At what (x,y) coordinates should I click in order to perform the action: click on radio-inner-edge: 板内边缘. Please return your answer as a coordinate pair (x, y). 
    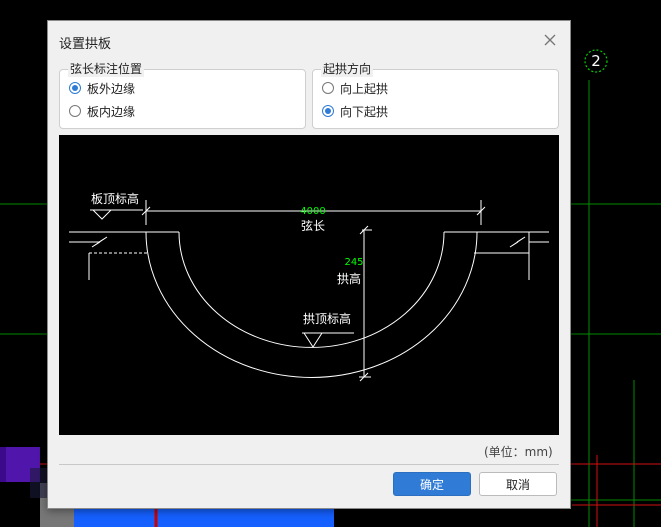
    Looking at the image, I should click on (102, 111).